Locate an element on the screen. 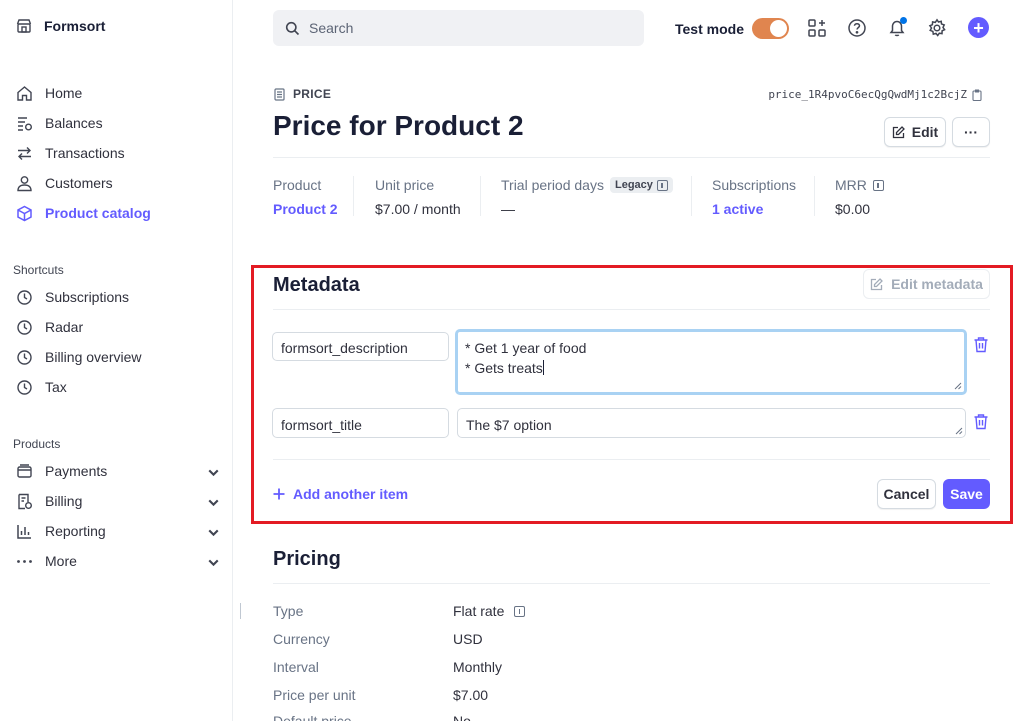 This screenshot has height=721, width=1020. price-id: price_1R4pvoC6ecQgQwdMj1c2BcjZ is located at coordinates (875, 94).